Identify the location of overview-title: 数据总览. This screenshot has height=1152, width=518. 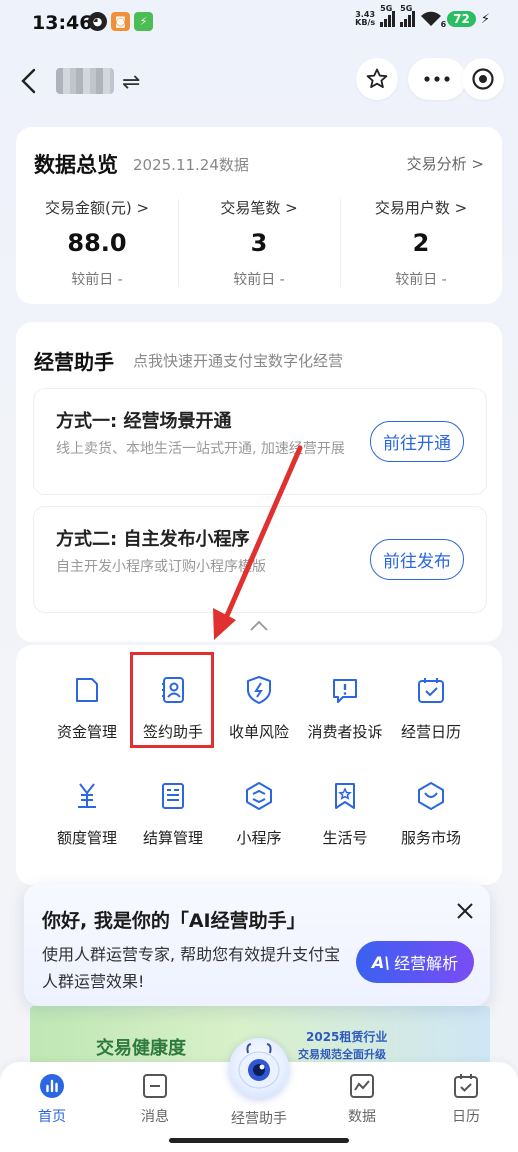
(76, 165).